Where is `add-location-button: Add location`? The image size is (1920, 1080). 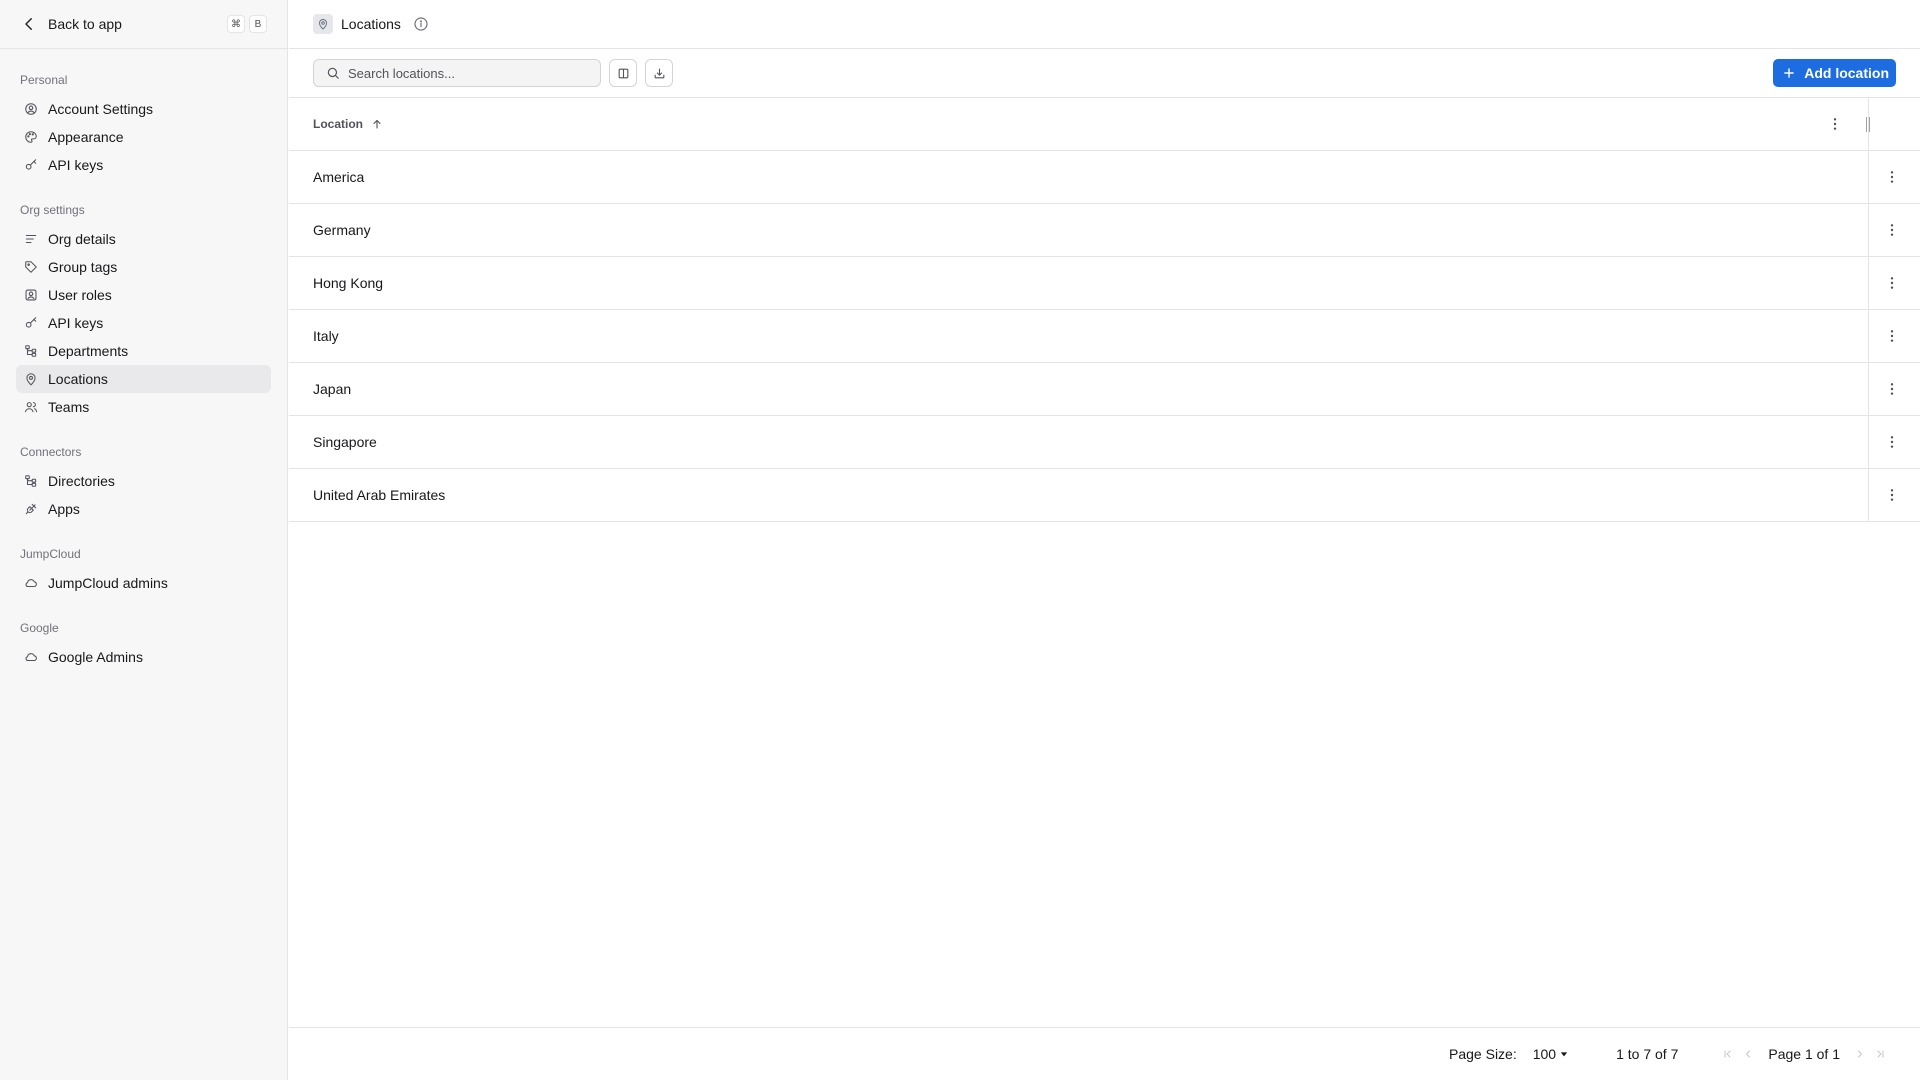 add-location-button: Add location is located at coordinates (1834, 73).